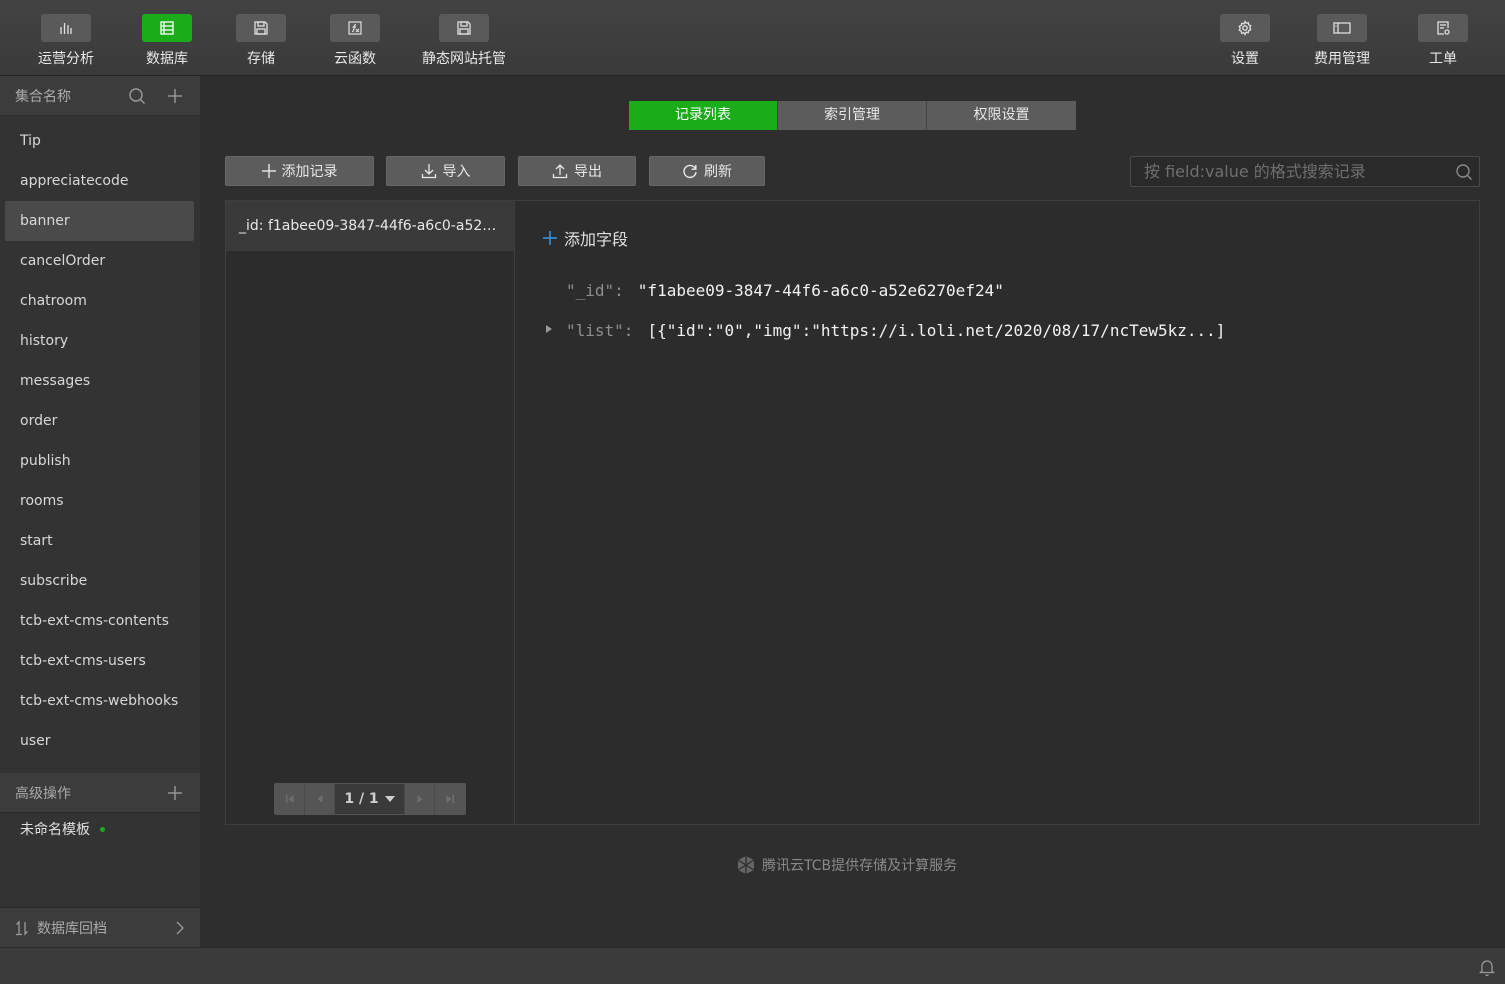  I want to click on toolbar-ticket-label: 工单, so click(1443, 59).